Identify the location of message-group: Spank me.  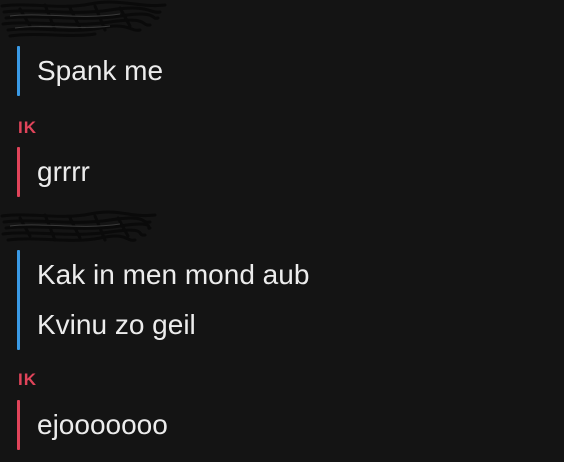
(277, 71).